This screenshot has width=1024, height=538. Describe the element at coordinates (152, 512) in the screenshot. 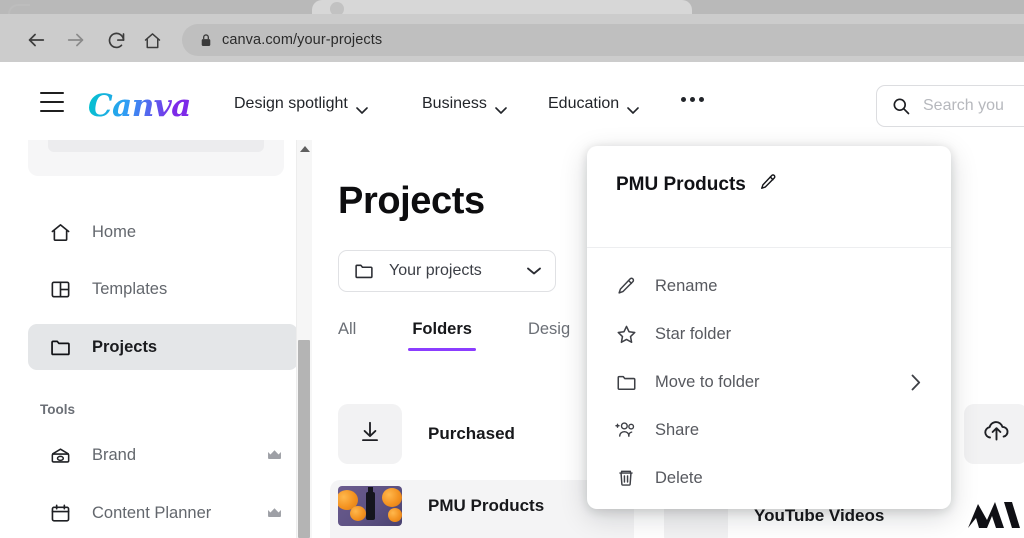

I see `sidebar-item-label: Content Planner` at that location.